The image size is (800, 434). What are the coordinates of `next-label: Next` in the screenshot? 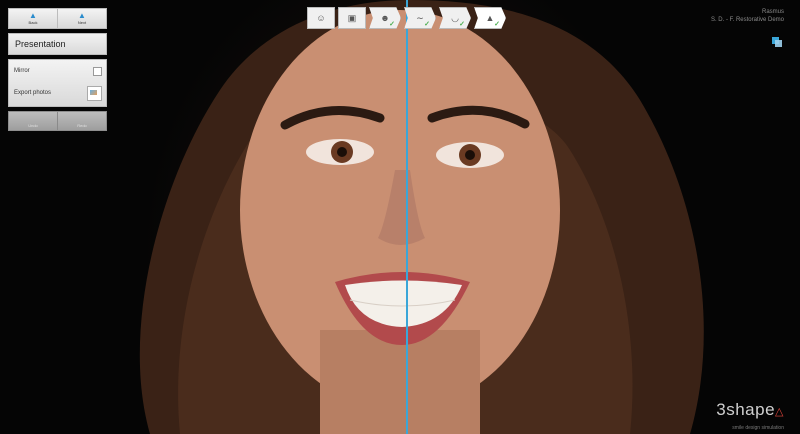 It's located at (82, 22).